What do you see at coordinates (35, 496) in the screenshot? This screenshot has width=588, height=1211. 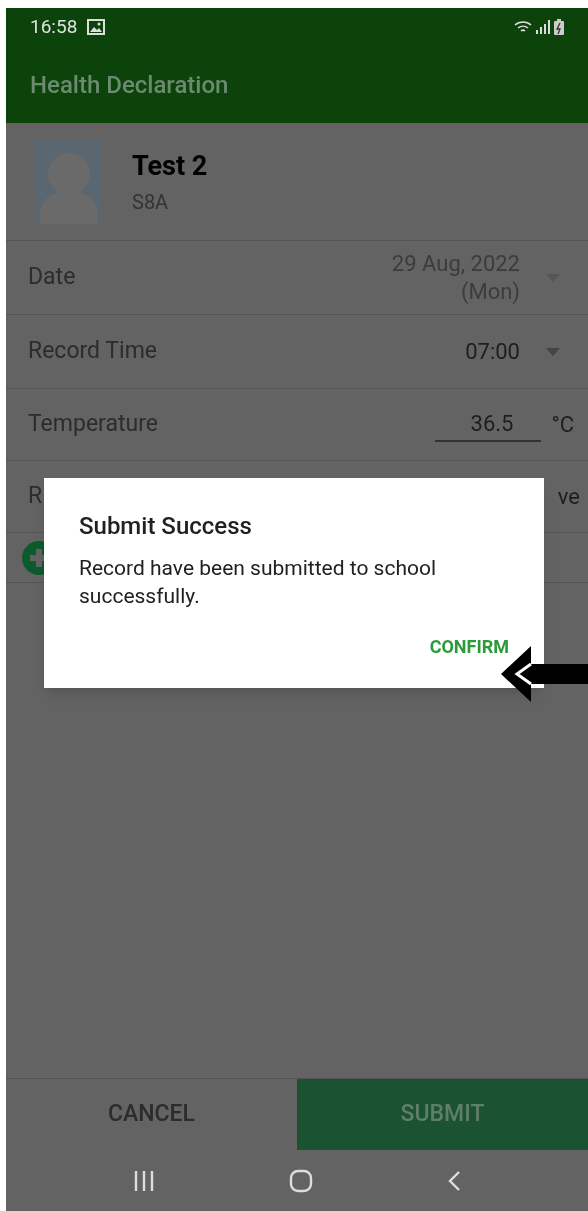 I see `field-label: R` at bounding box center [35, 496].